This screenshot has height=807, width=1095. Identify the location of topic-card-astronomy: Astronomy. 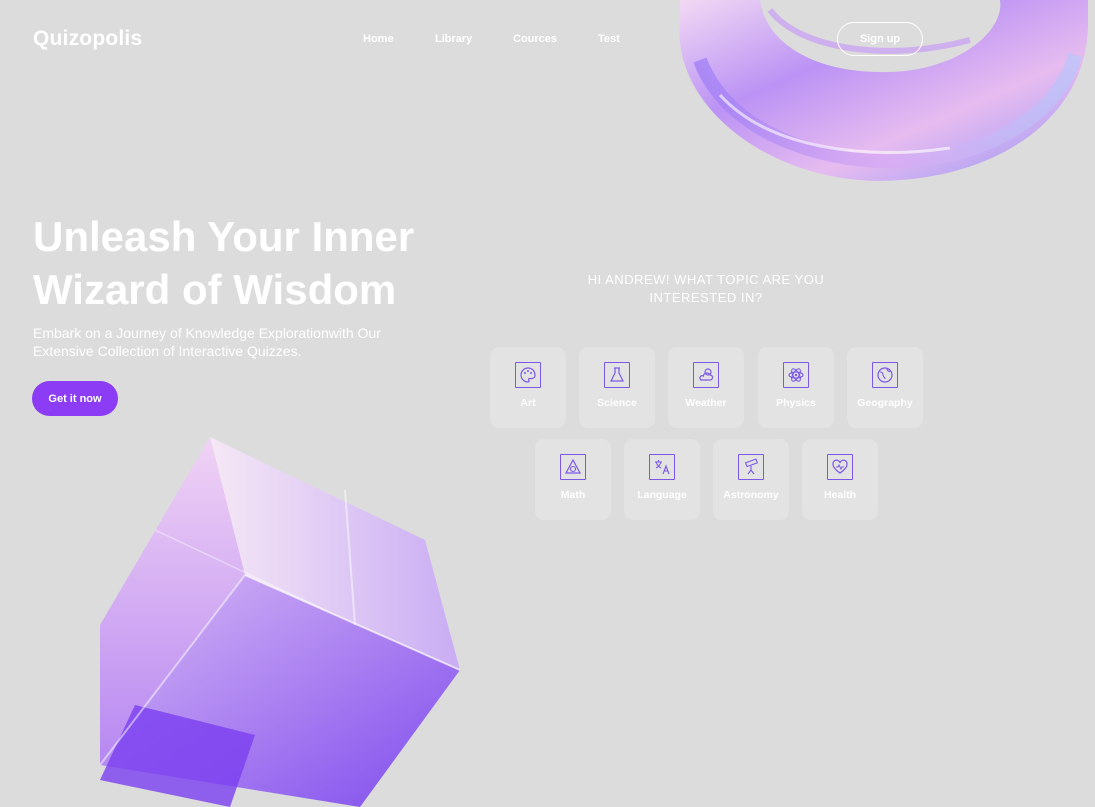
(751, 479).